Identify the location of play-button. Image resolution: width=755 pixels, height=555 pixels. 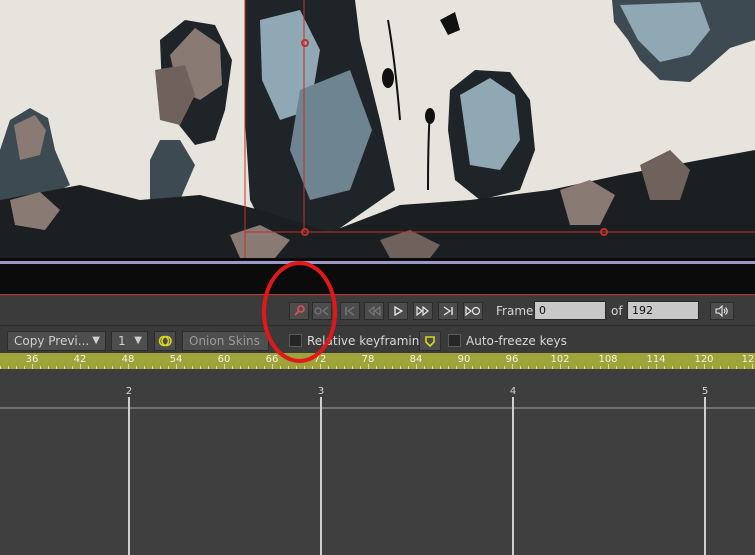
(398, 311).